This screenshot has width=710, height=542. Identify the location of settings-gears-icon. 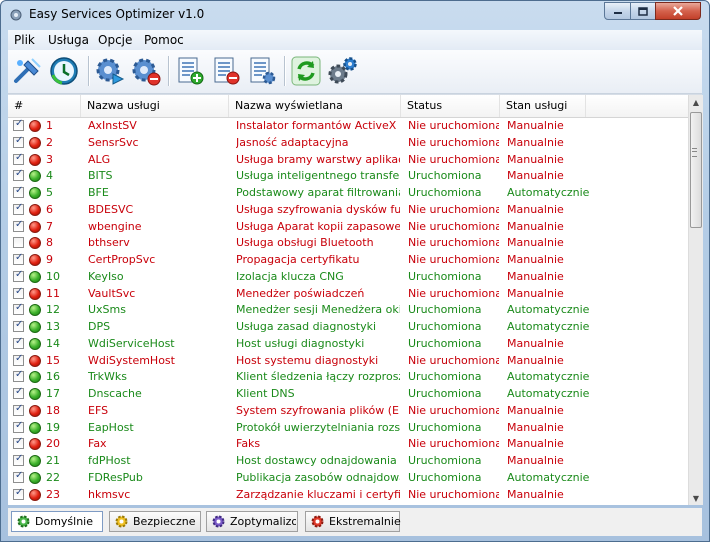
(342, 71).